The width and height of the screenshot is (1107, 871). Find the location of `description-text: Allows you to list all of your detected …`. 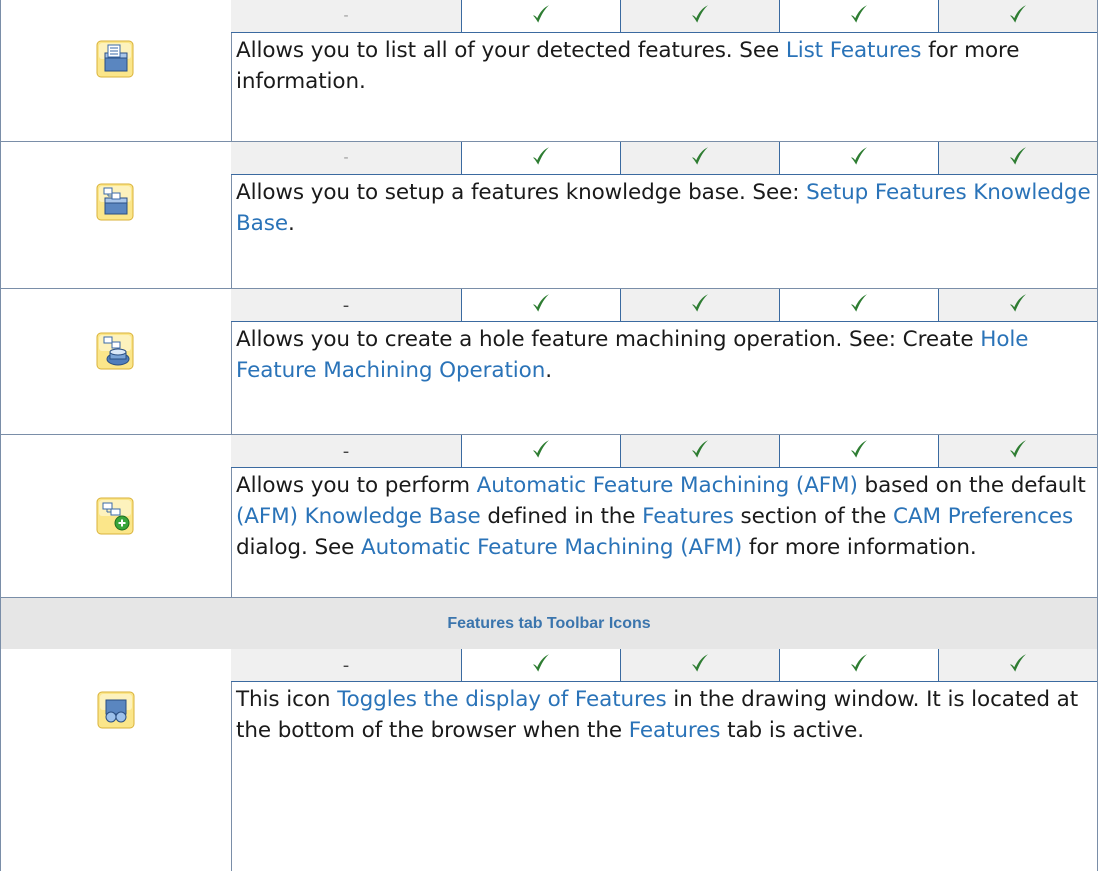

description-text: Allows you to list all of your detected … is located at coordinates (665, 66).